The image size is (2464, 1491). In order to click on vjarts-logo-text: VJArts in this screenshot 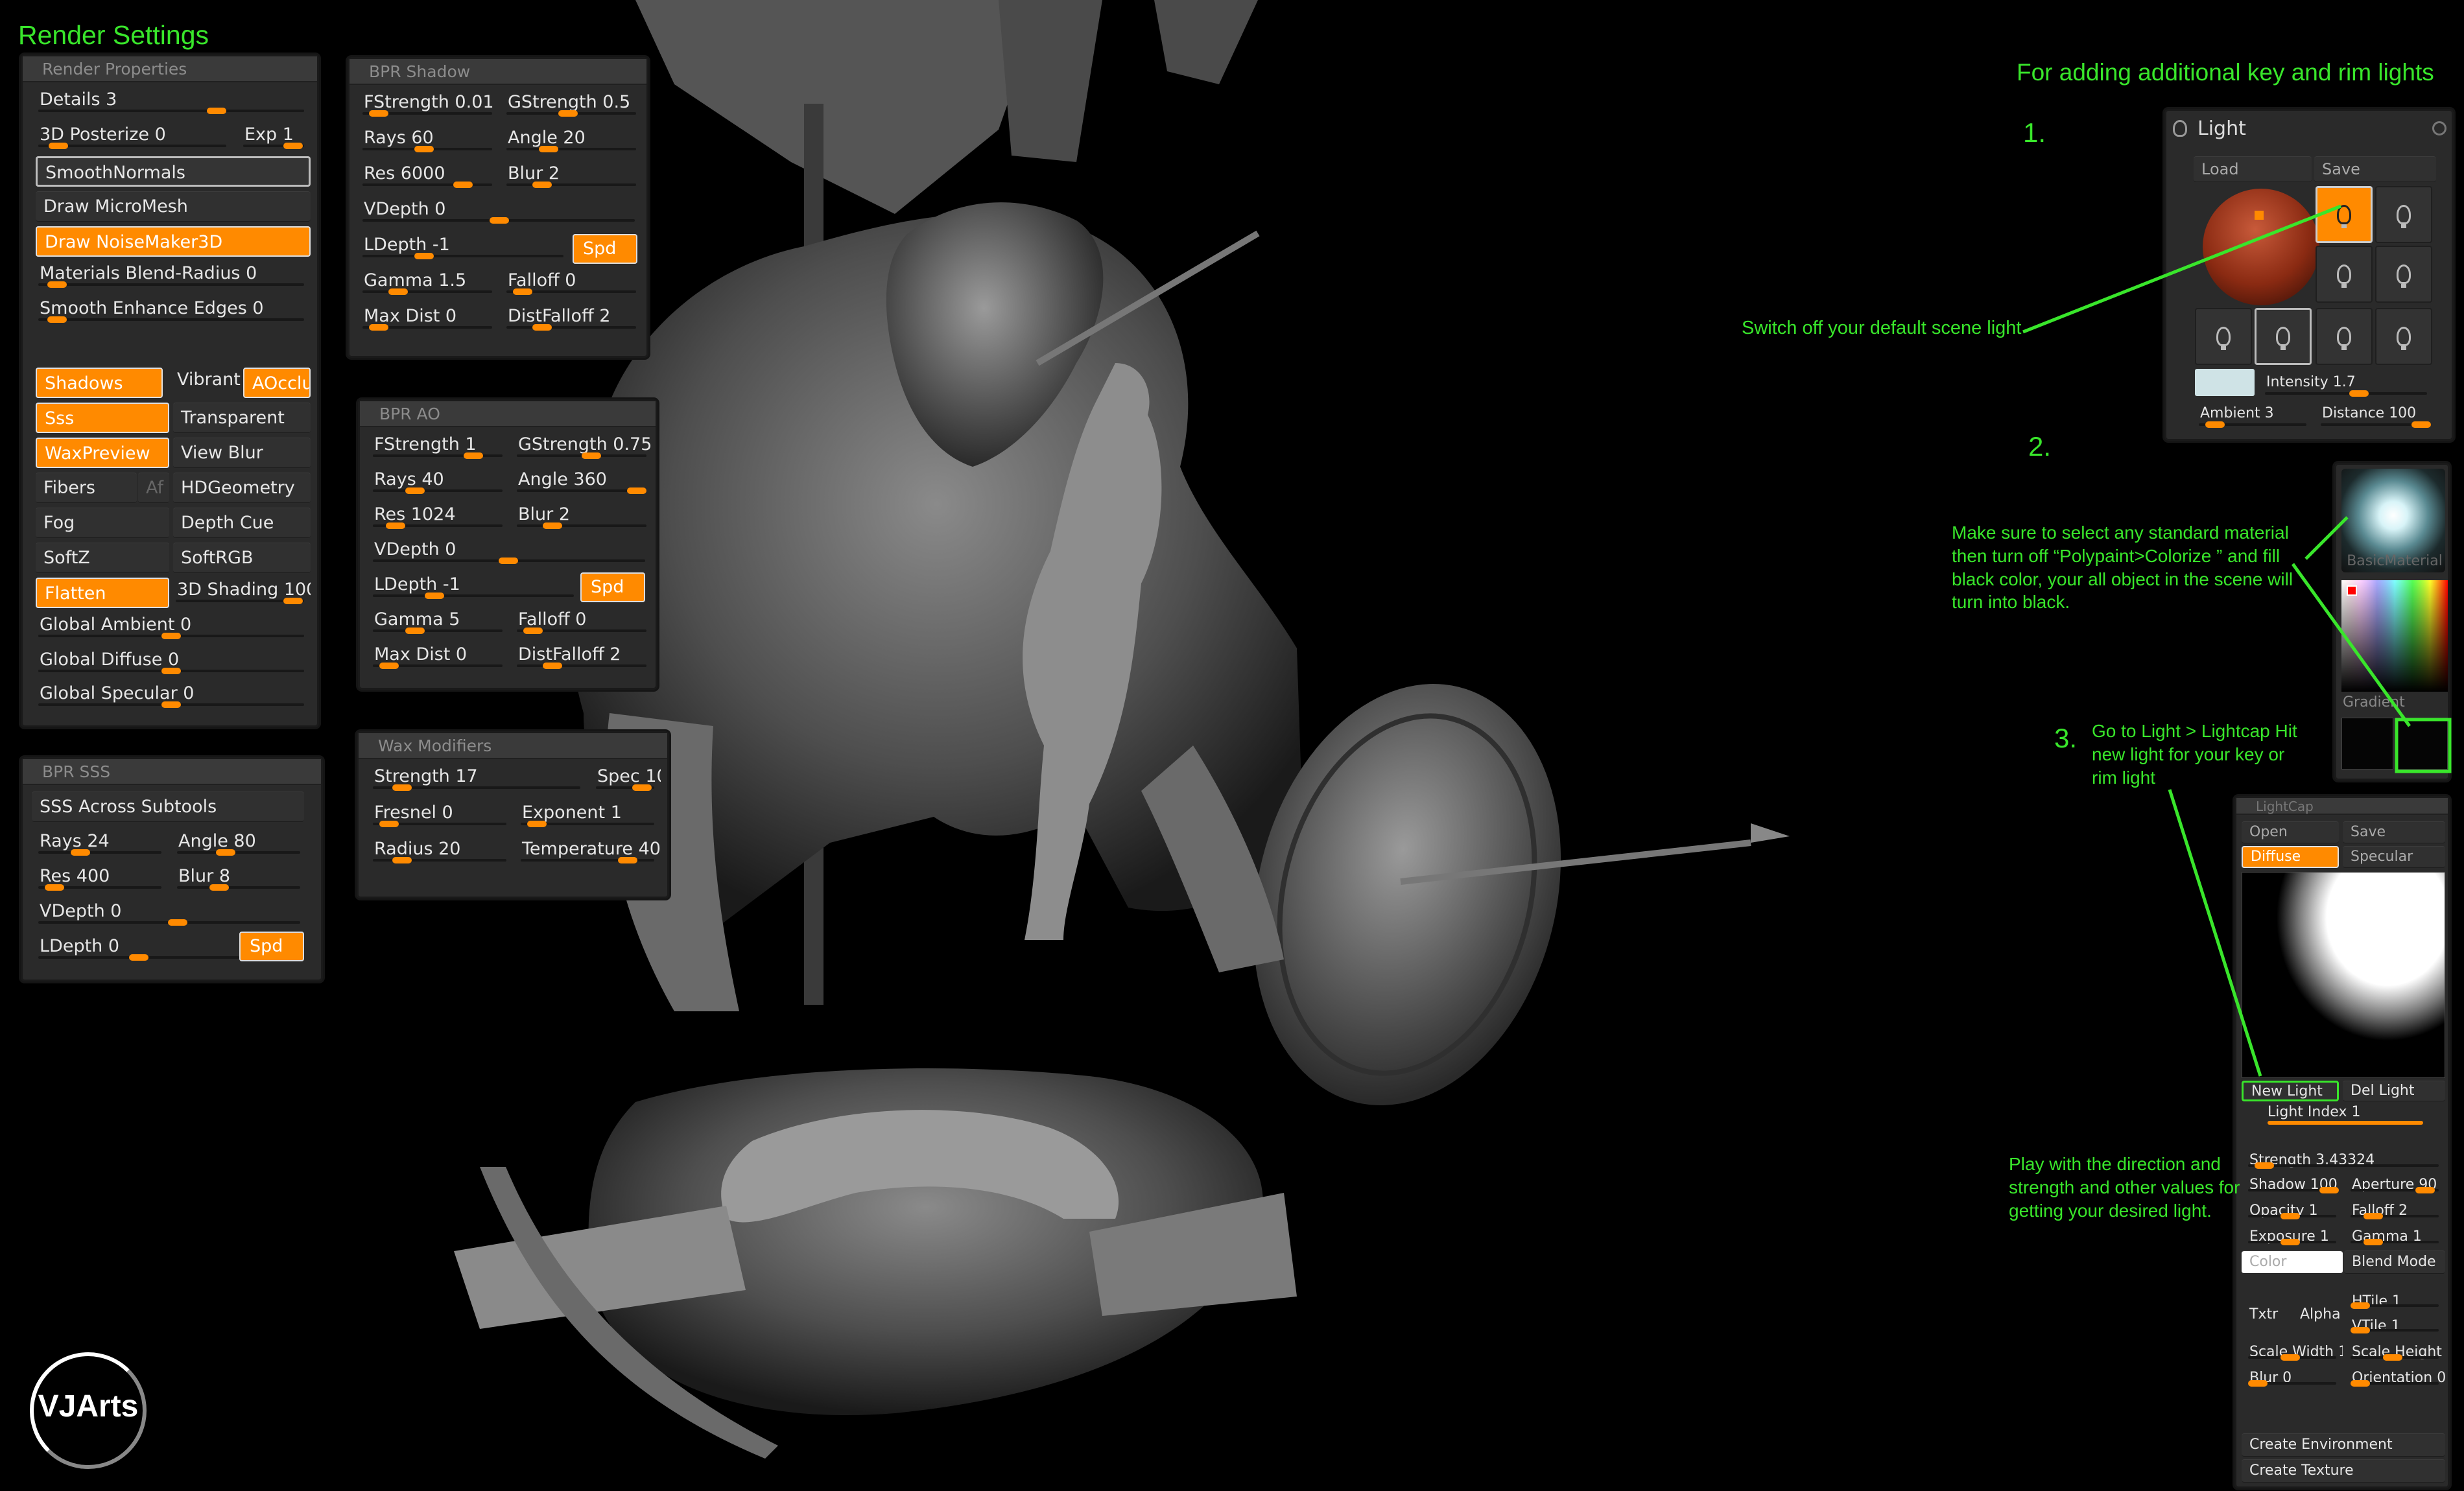, I will do `click(88, 1407)`.